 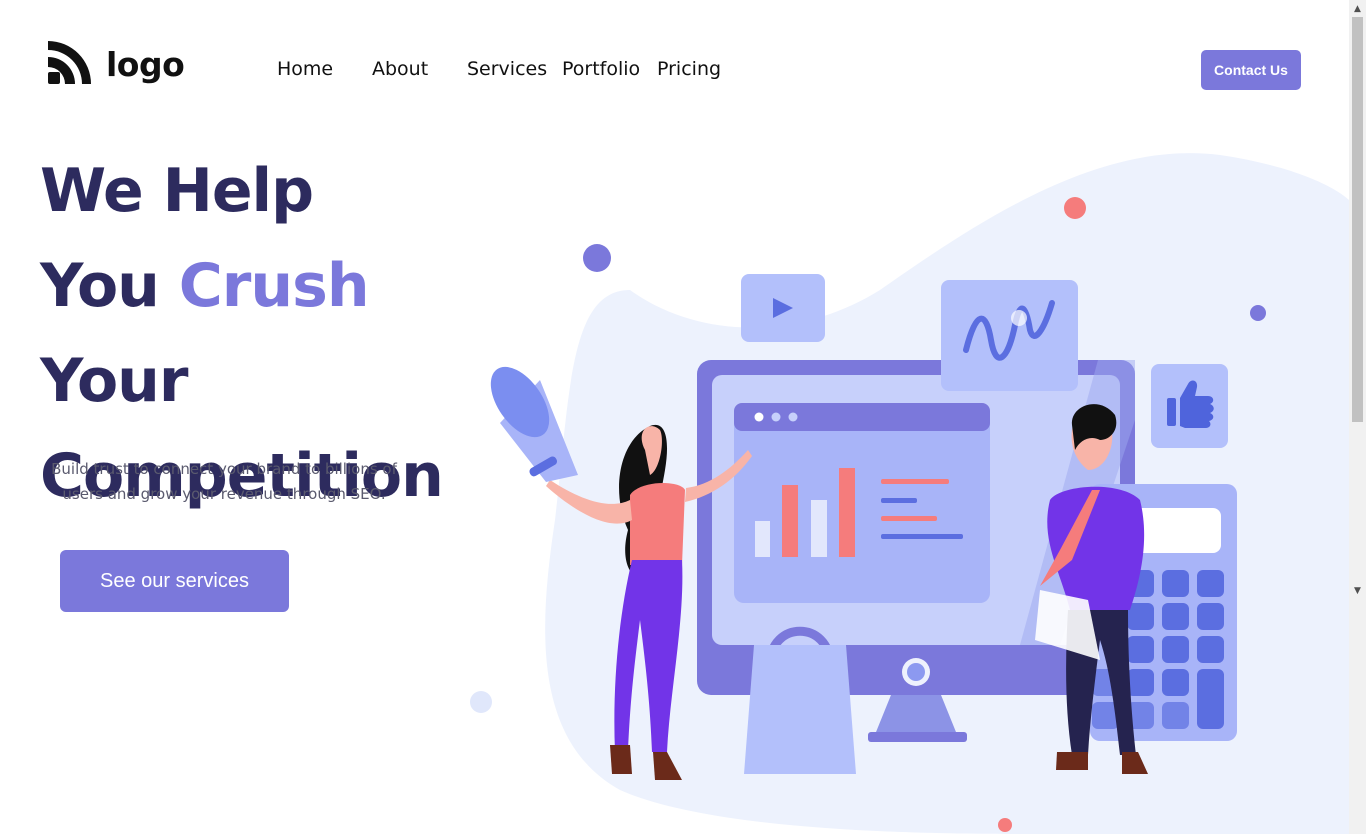 I want to click on rss-logo-icon, so click(x=70, y=64).